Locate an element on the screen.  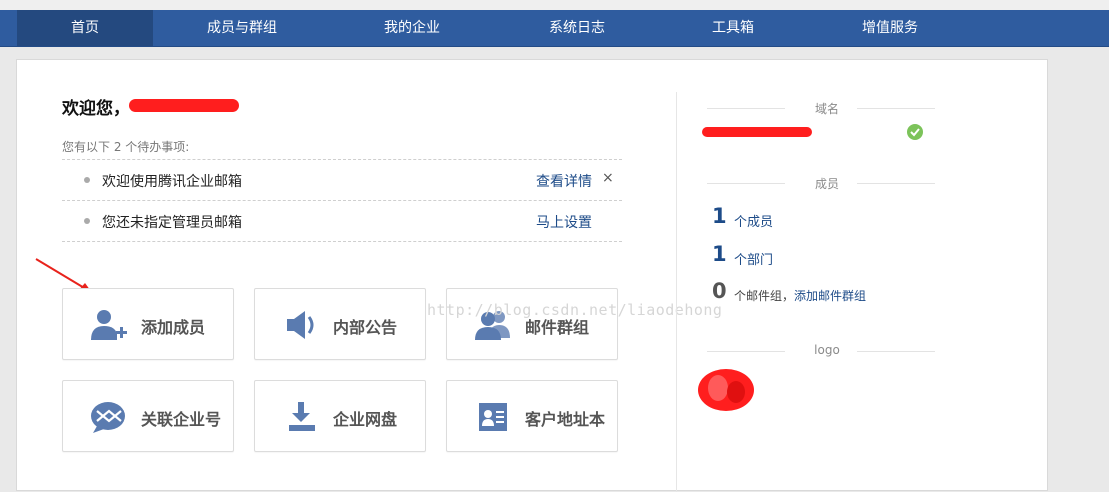
tile-label: 企业网盘 is located at coordinates (365, 419).